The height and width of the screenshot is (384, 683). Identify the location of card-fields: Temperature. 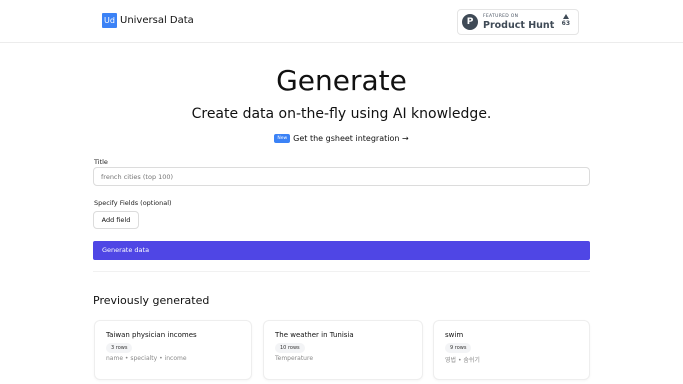
(294, 358).